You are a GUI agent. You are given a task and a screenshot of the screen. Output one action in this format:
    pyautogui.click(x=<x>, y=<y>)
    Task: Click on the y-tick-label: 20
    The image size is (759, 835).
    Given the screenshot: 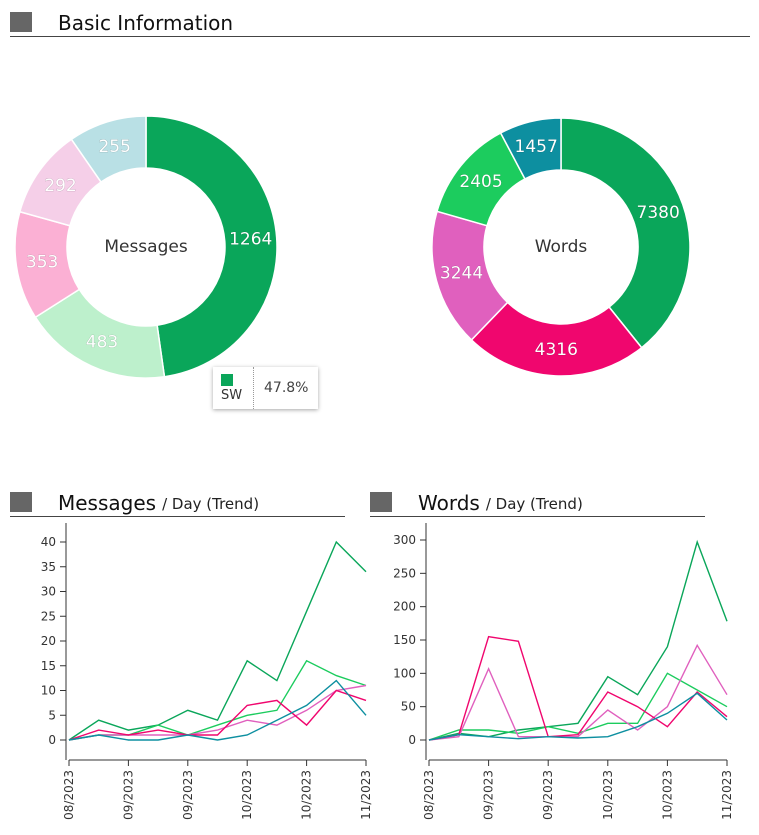 What is the action you would take?
    pyautogui.click(x=48, y=641)
    